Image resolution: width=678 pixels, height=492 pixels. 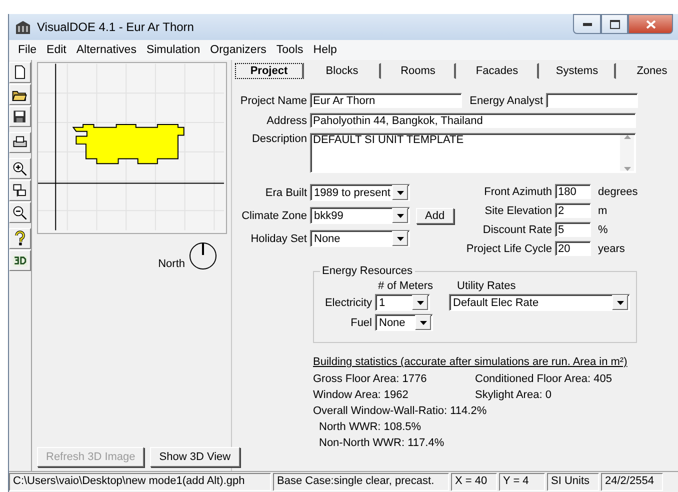 I want to click on statistic: Conditioned Floor Area: 405, so click(x=544, y=379).